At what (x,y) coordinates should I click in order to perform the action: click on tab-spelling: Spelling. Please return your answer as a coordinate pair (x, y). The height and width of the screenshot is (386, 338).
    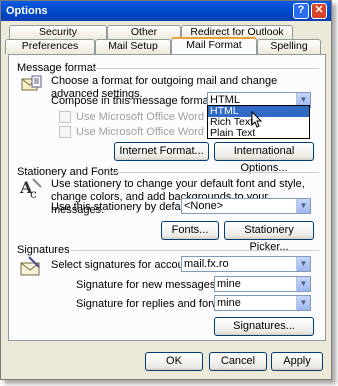
    Looking at the image, I should click on (289, 46).